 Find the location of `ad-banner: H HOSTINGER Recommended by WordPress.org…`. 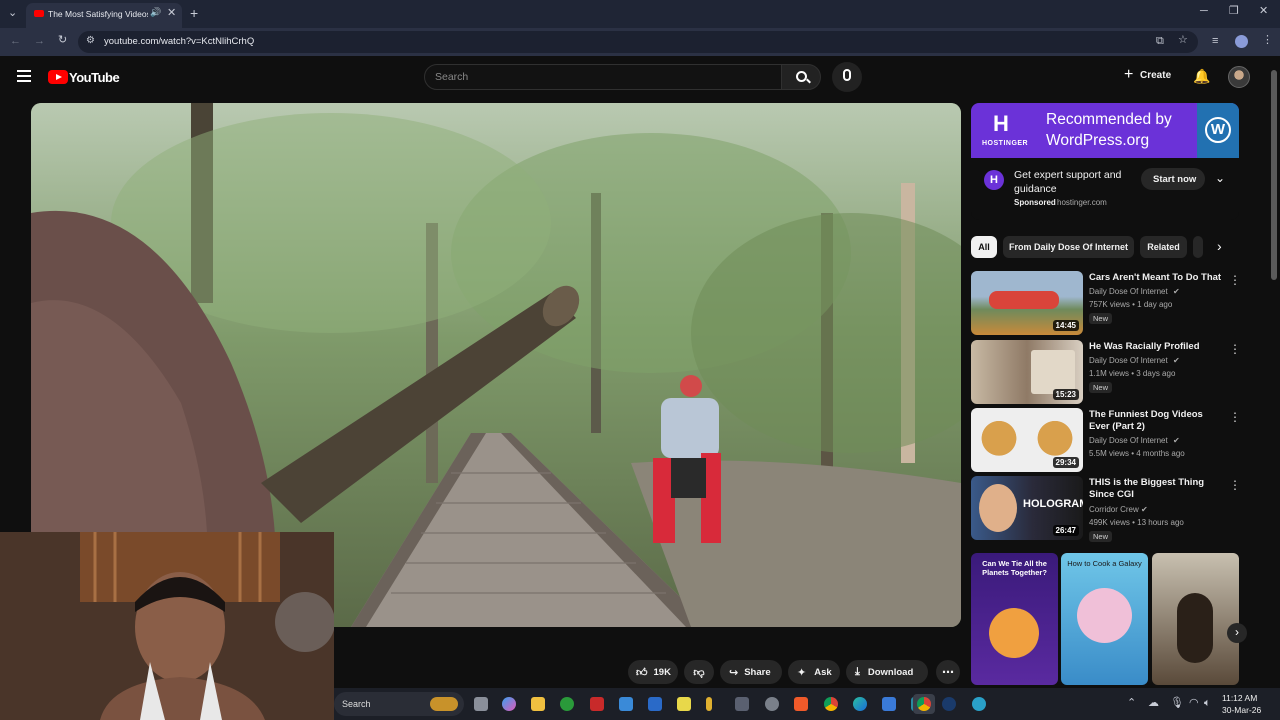

ad-banner: H HOSTINGER Recommended by WordPress.org… is located at coordinates (1105, 130).